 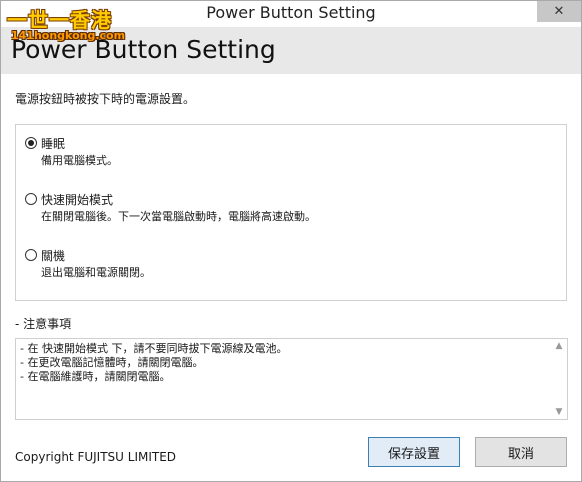 What do you see at coordinates (178, 216) in the screenshot?
I see `option-description: 在關閉電腦後。下一次當電腦啟動時，電腦將高速啟動。` at bounding box center [178, 216].